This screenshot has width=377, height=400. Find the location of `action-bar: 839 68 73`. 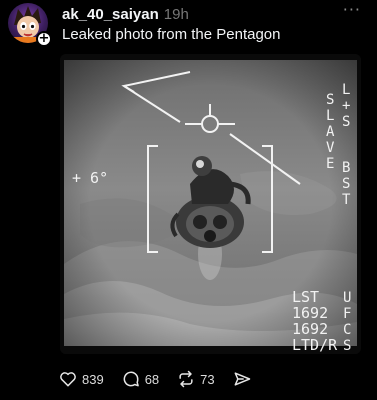

action-bar: 839 68 73 is located at coordinates (165, 379).